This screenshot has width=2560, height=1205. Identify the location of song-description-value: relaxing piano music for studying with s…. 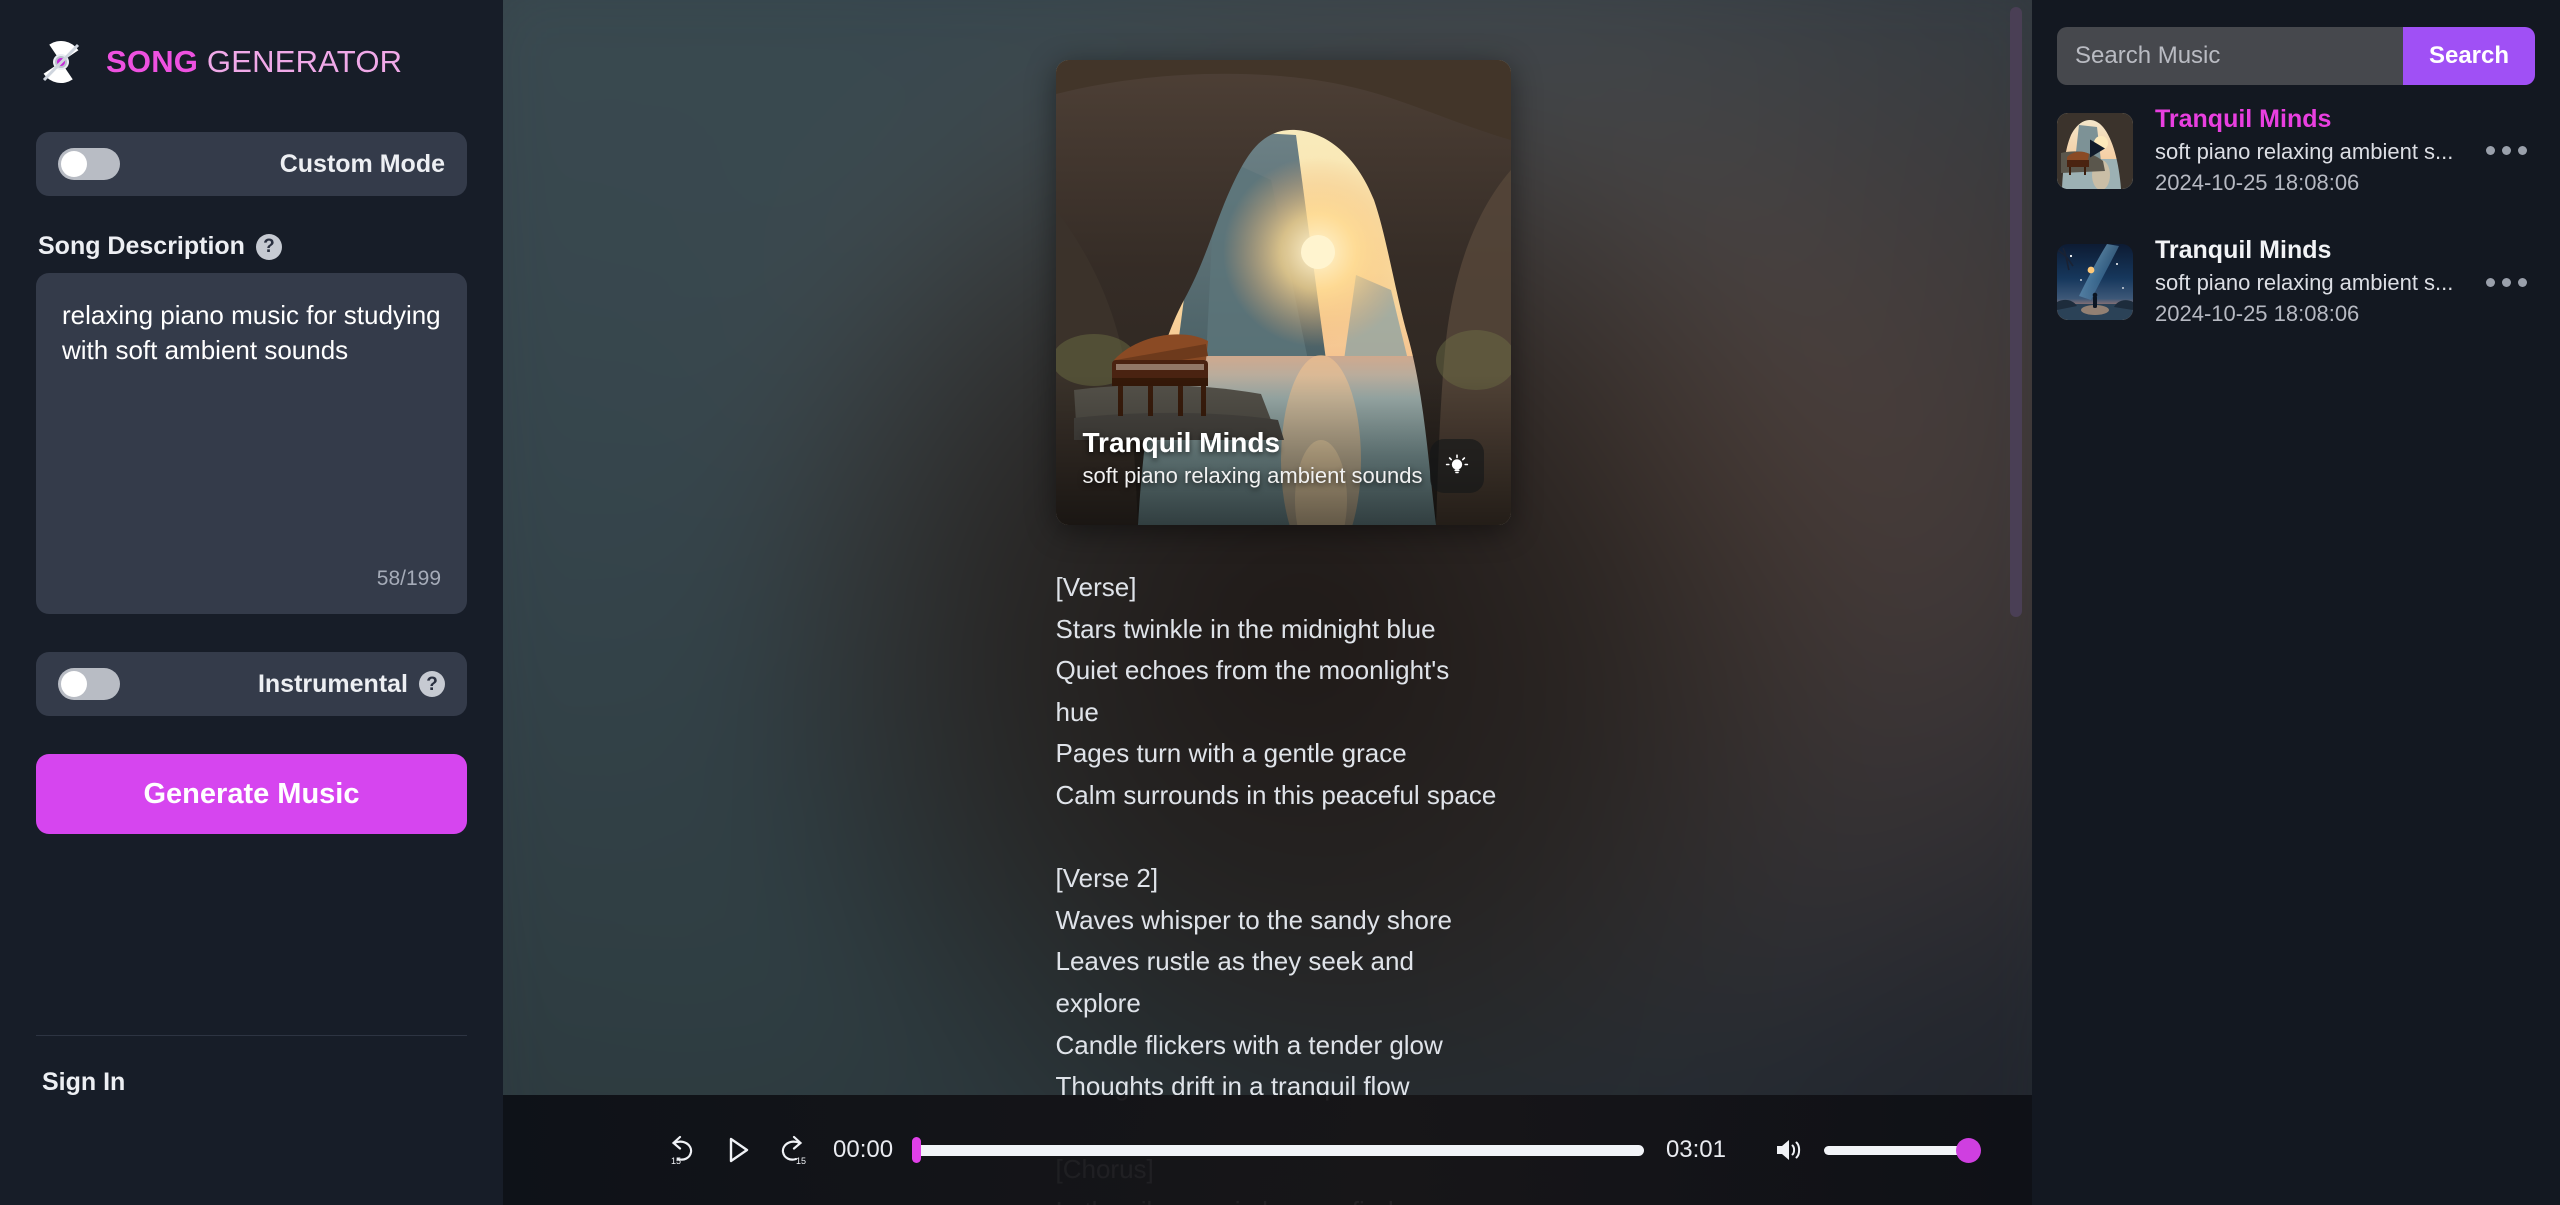
(251, 332).